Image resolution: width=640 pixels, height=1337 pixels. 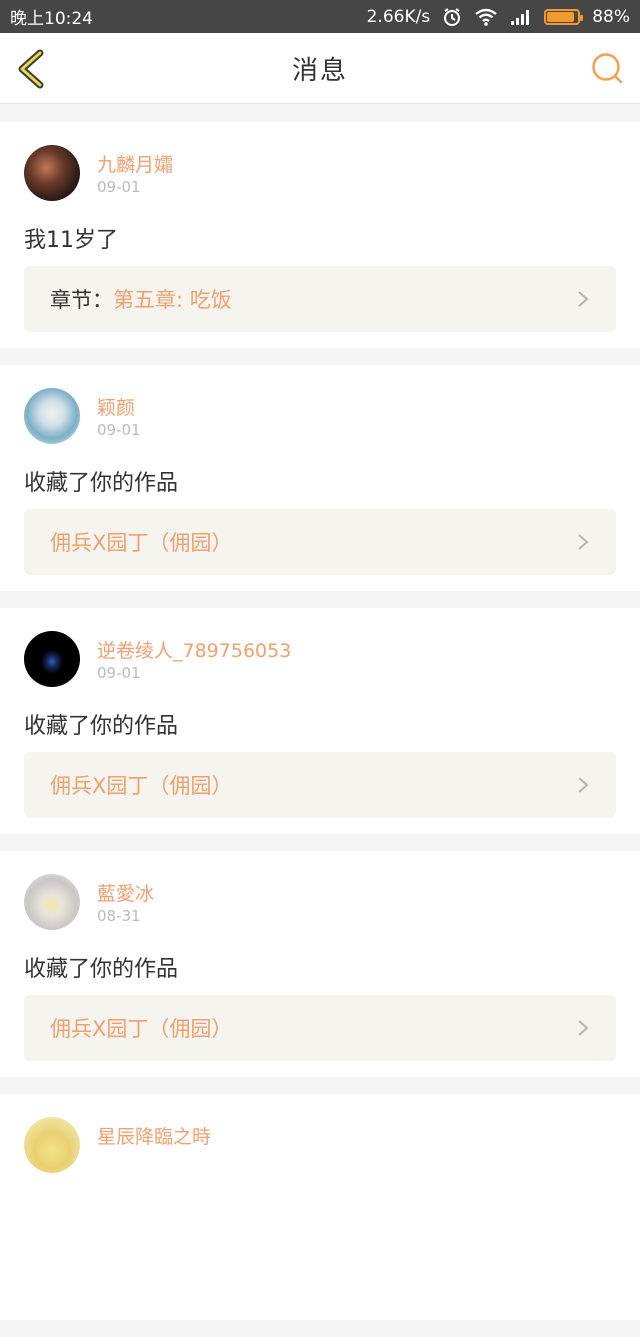 I want to click on link-prefix: 章节：, so click(x=81, y=300).